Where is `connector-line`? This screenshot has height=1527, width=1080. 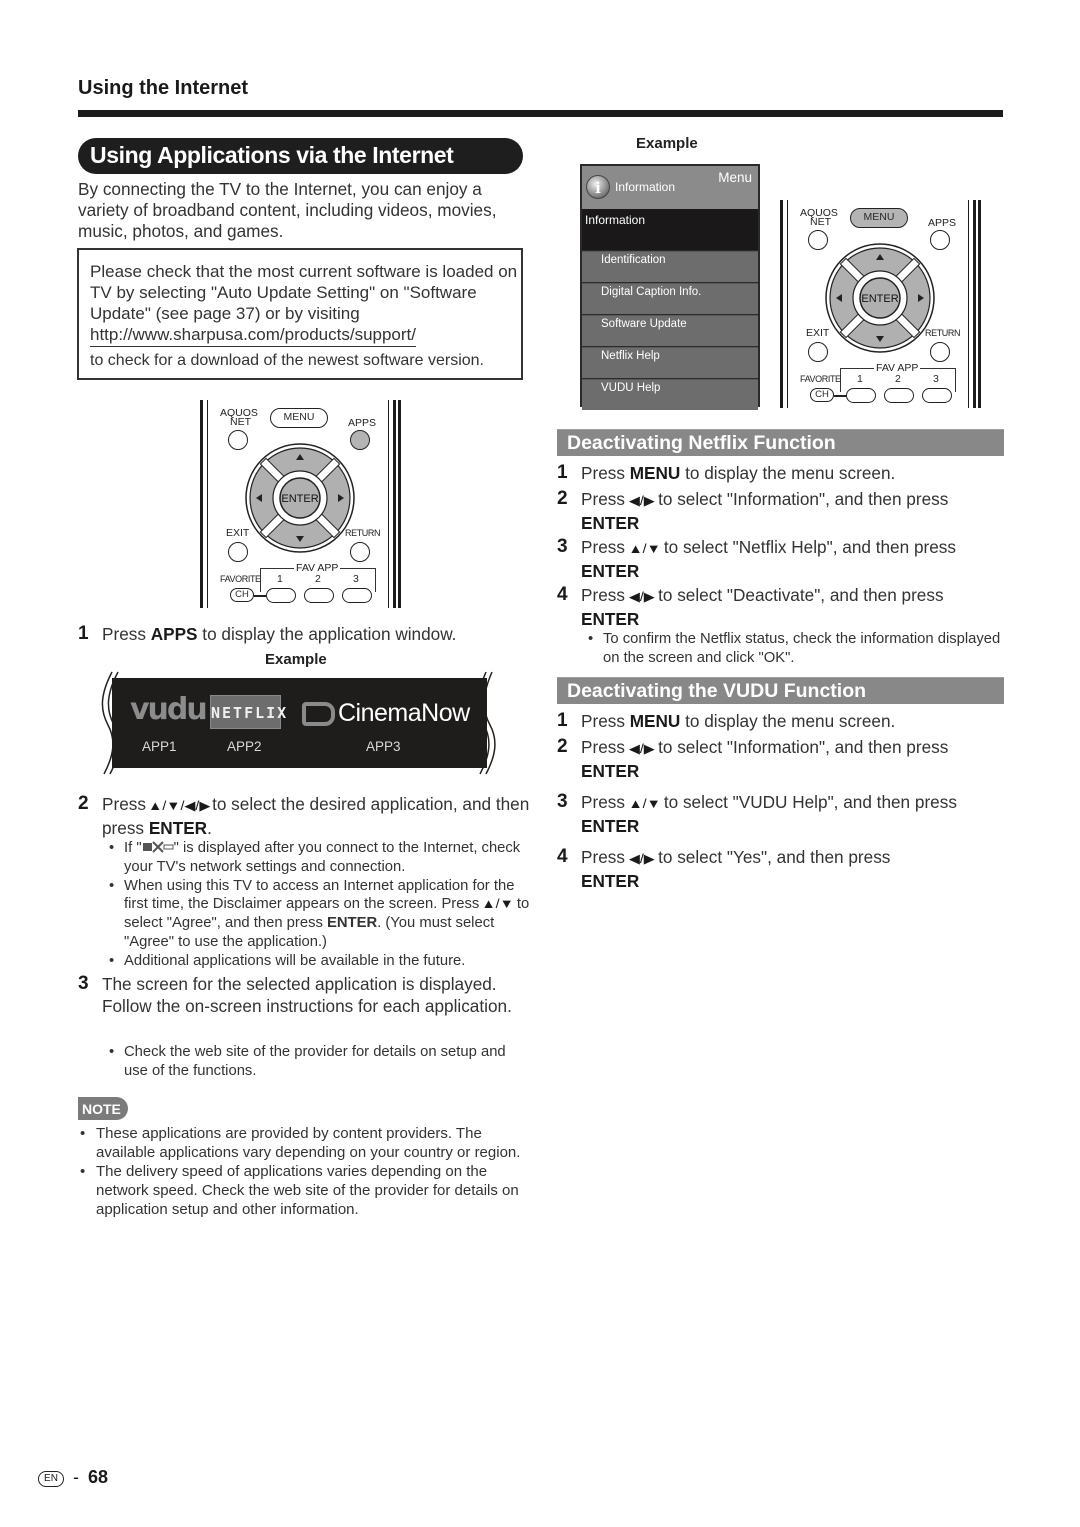
connector-line is located at coordinates (840, 396).